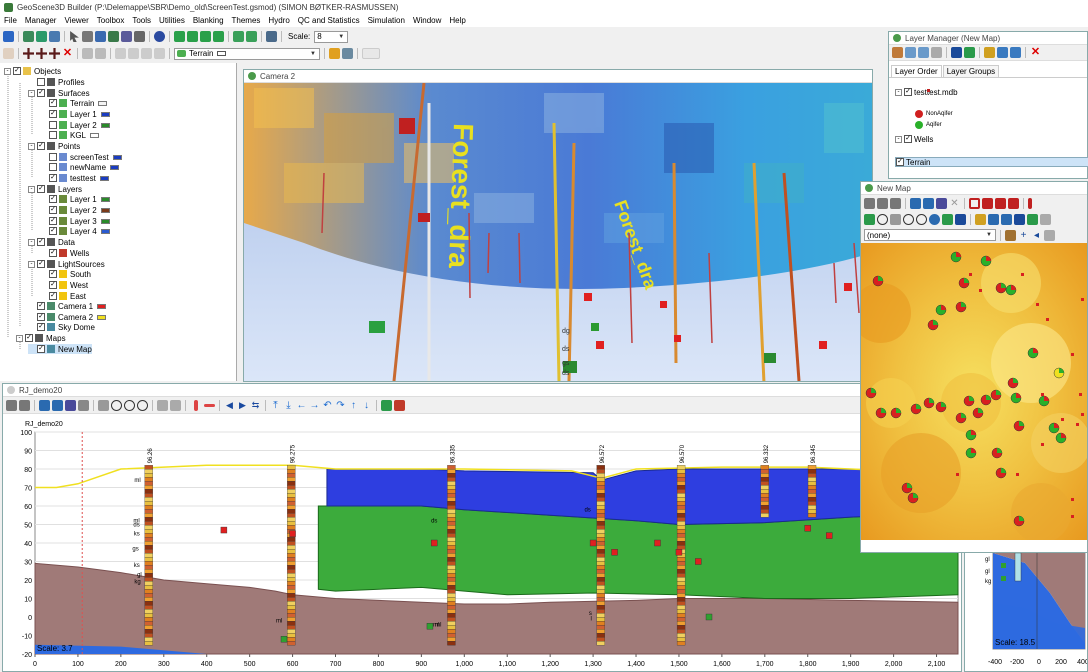 The width and height of the screenshot is (1088, 672). Describe the element at coordinates (916, 71) in the screenshot. I see `tab-layer-order: Layer Order` at that location.